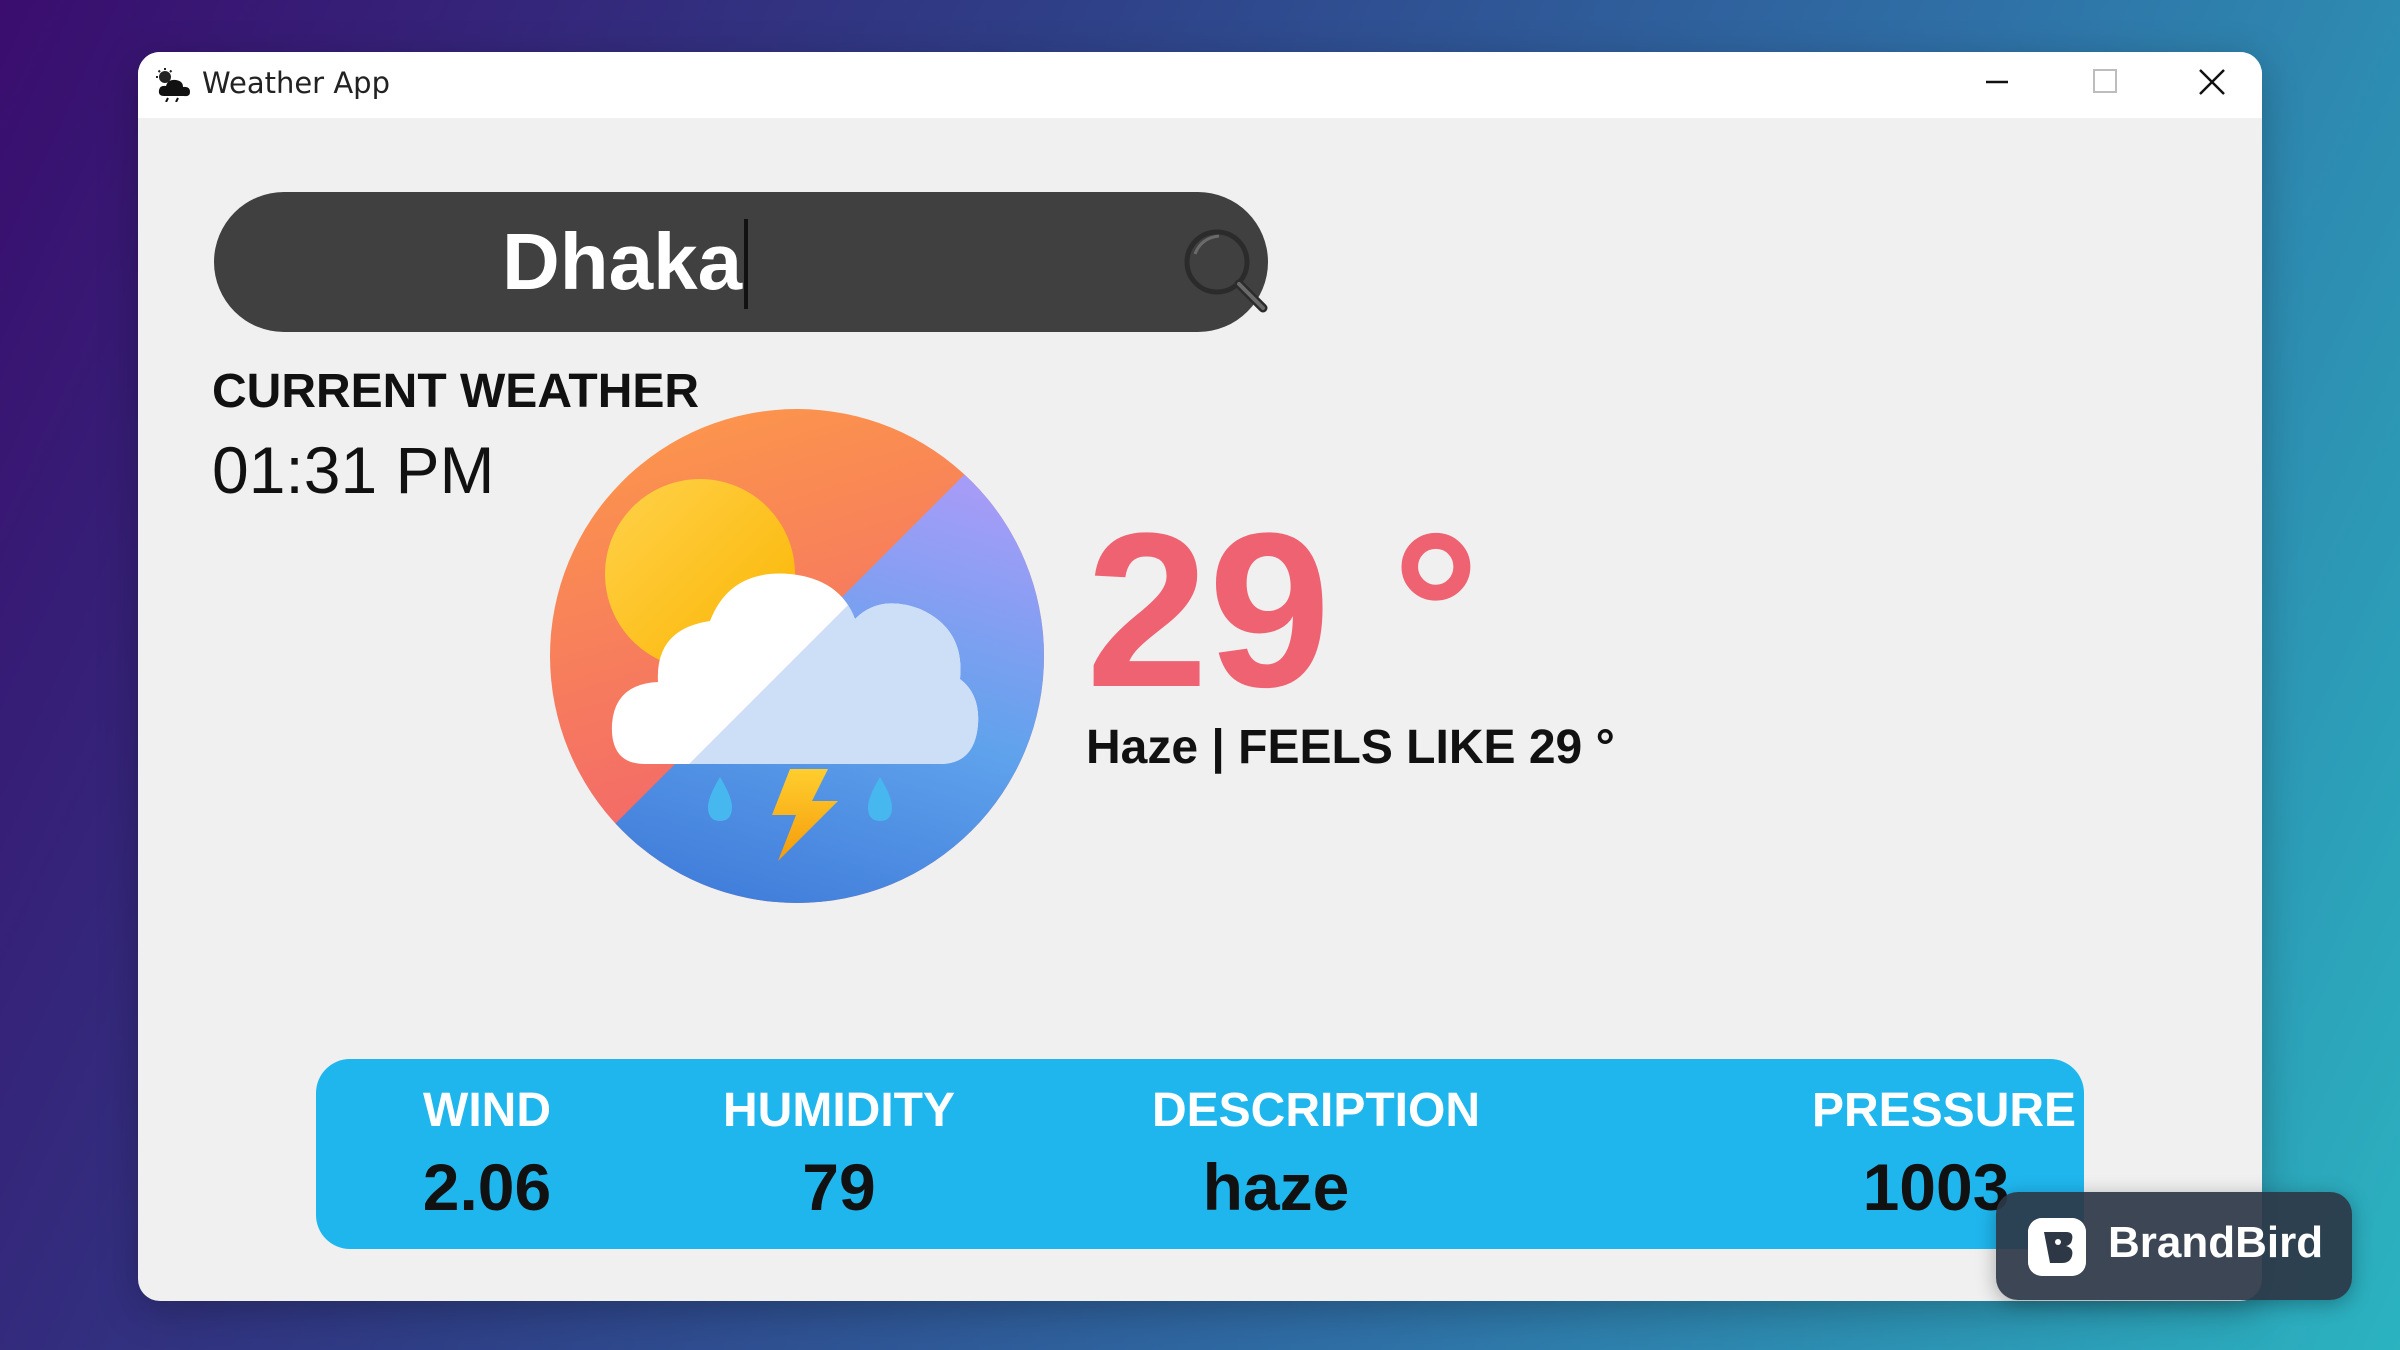 This screenshot has width=2400, height=1350. What do you see at coordinates (797, 656) in the screenshot?
I see `thunderstorm-icon` at bounding box center [797, 656].